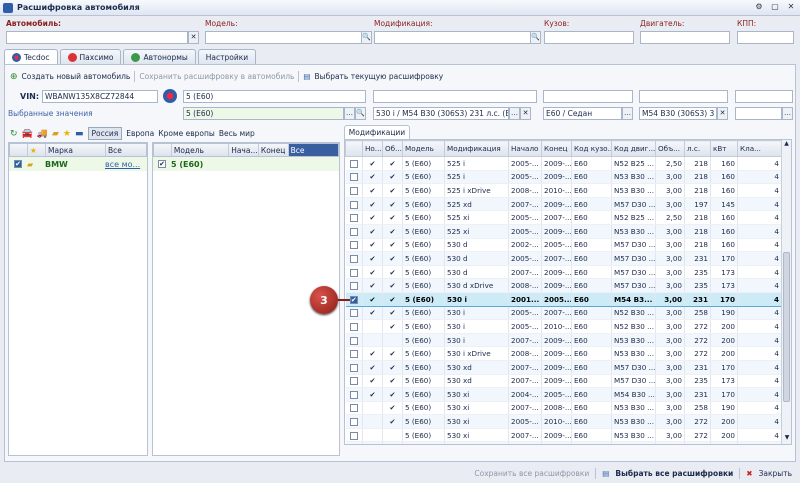 The width and height of the screenshot is (800, 483). I want to click on mod-clear-icon: ✕, so click(525, 113).